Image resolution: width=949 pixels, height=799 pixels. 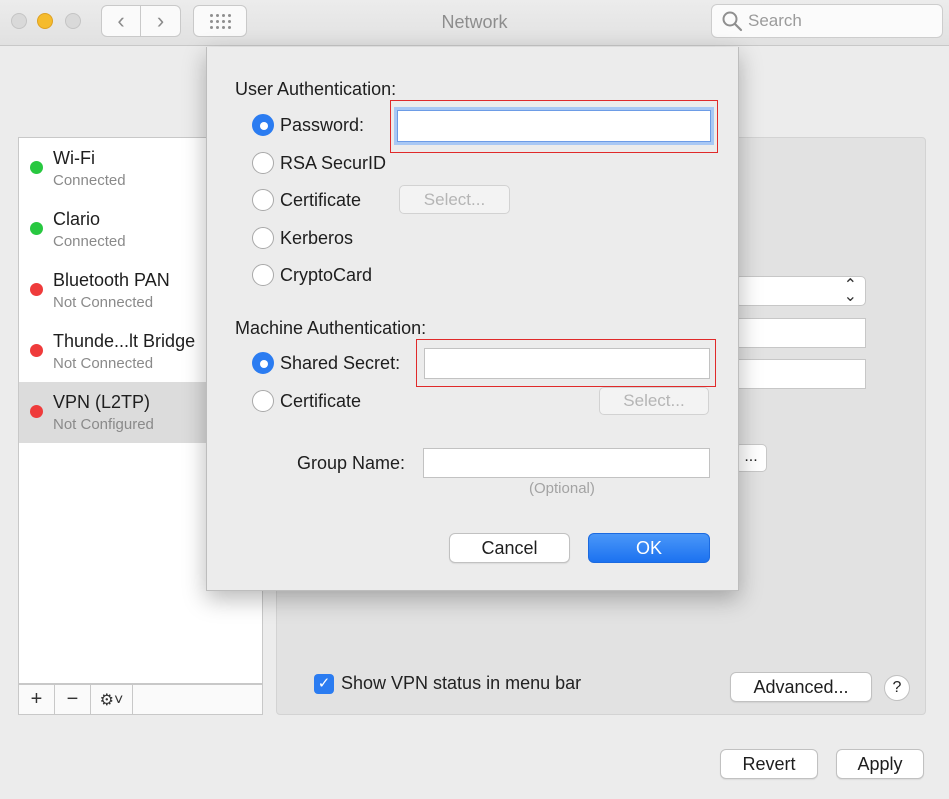 I want to click on add-service-button: +, so click(x=37, y=699).